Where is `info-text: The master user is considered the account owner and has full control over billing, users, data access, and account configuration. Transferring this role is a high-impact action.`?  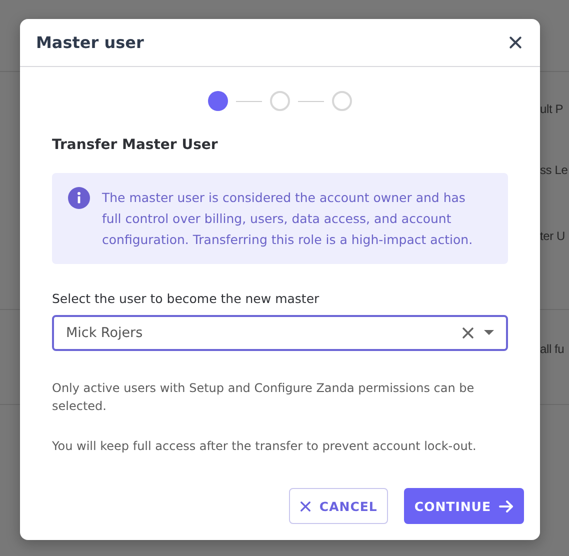
info-text: The master user is considered the account owner and has full control over billing, users, data access, and account configuration. Transferring this role is a high-impact action. is located at coordinates (288, 219).